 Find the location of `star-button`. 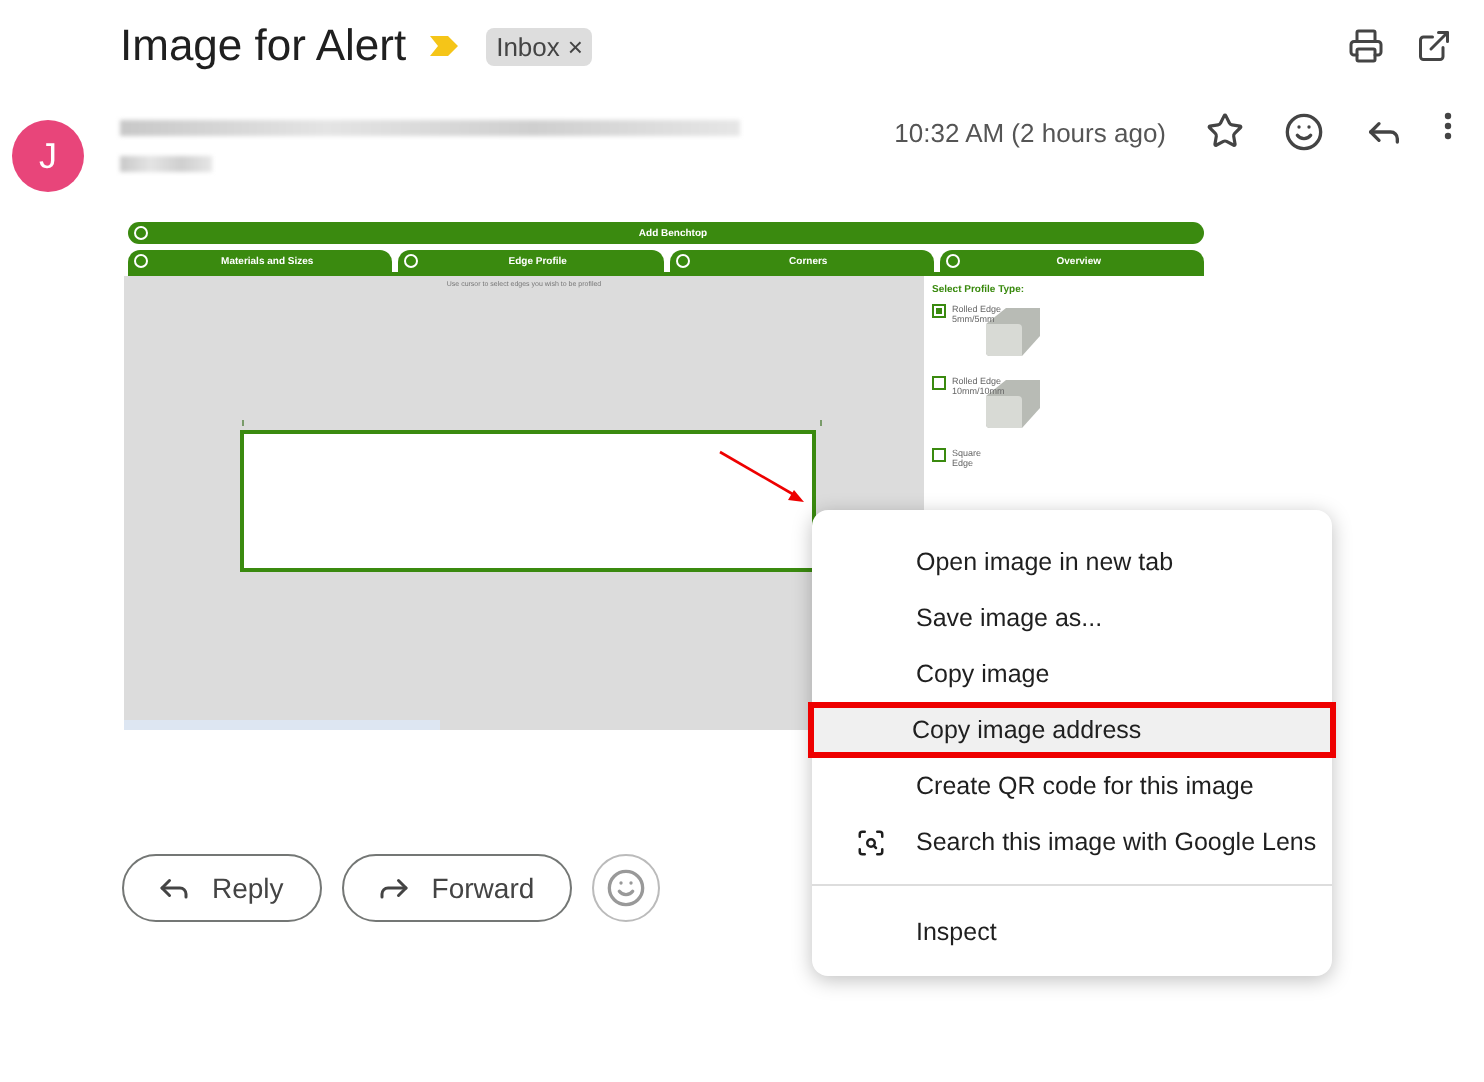

star-button is located at coordinates (1225, 131).